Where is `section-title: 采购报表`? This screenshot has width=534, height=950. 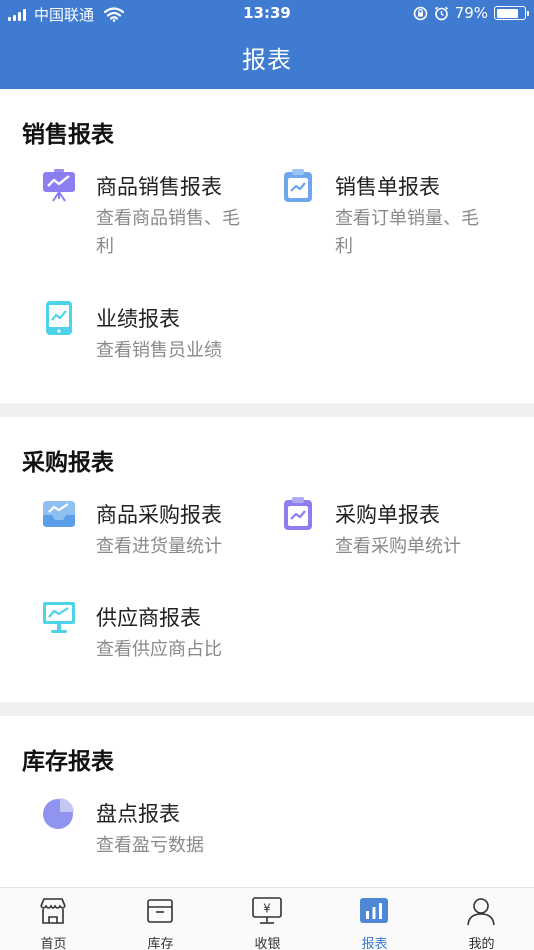 section-title: 采购报表 is located at coordinates (68, 463).